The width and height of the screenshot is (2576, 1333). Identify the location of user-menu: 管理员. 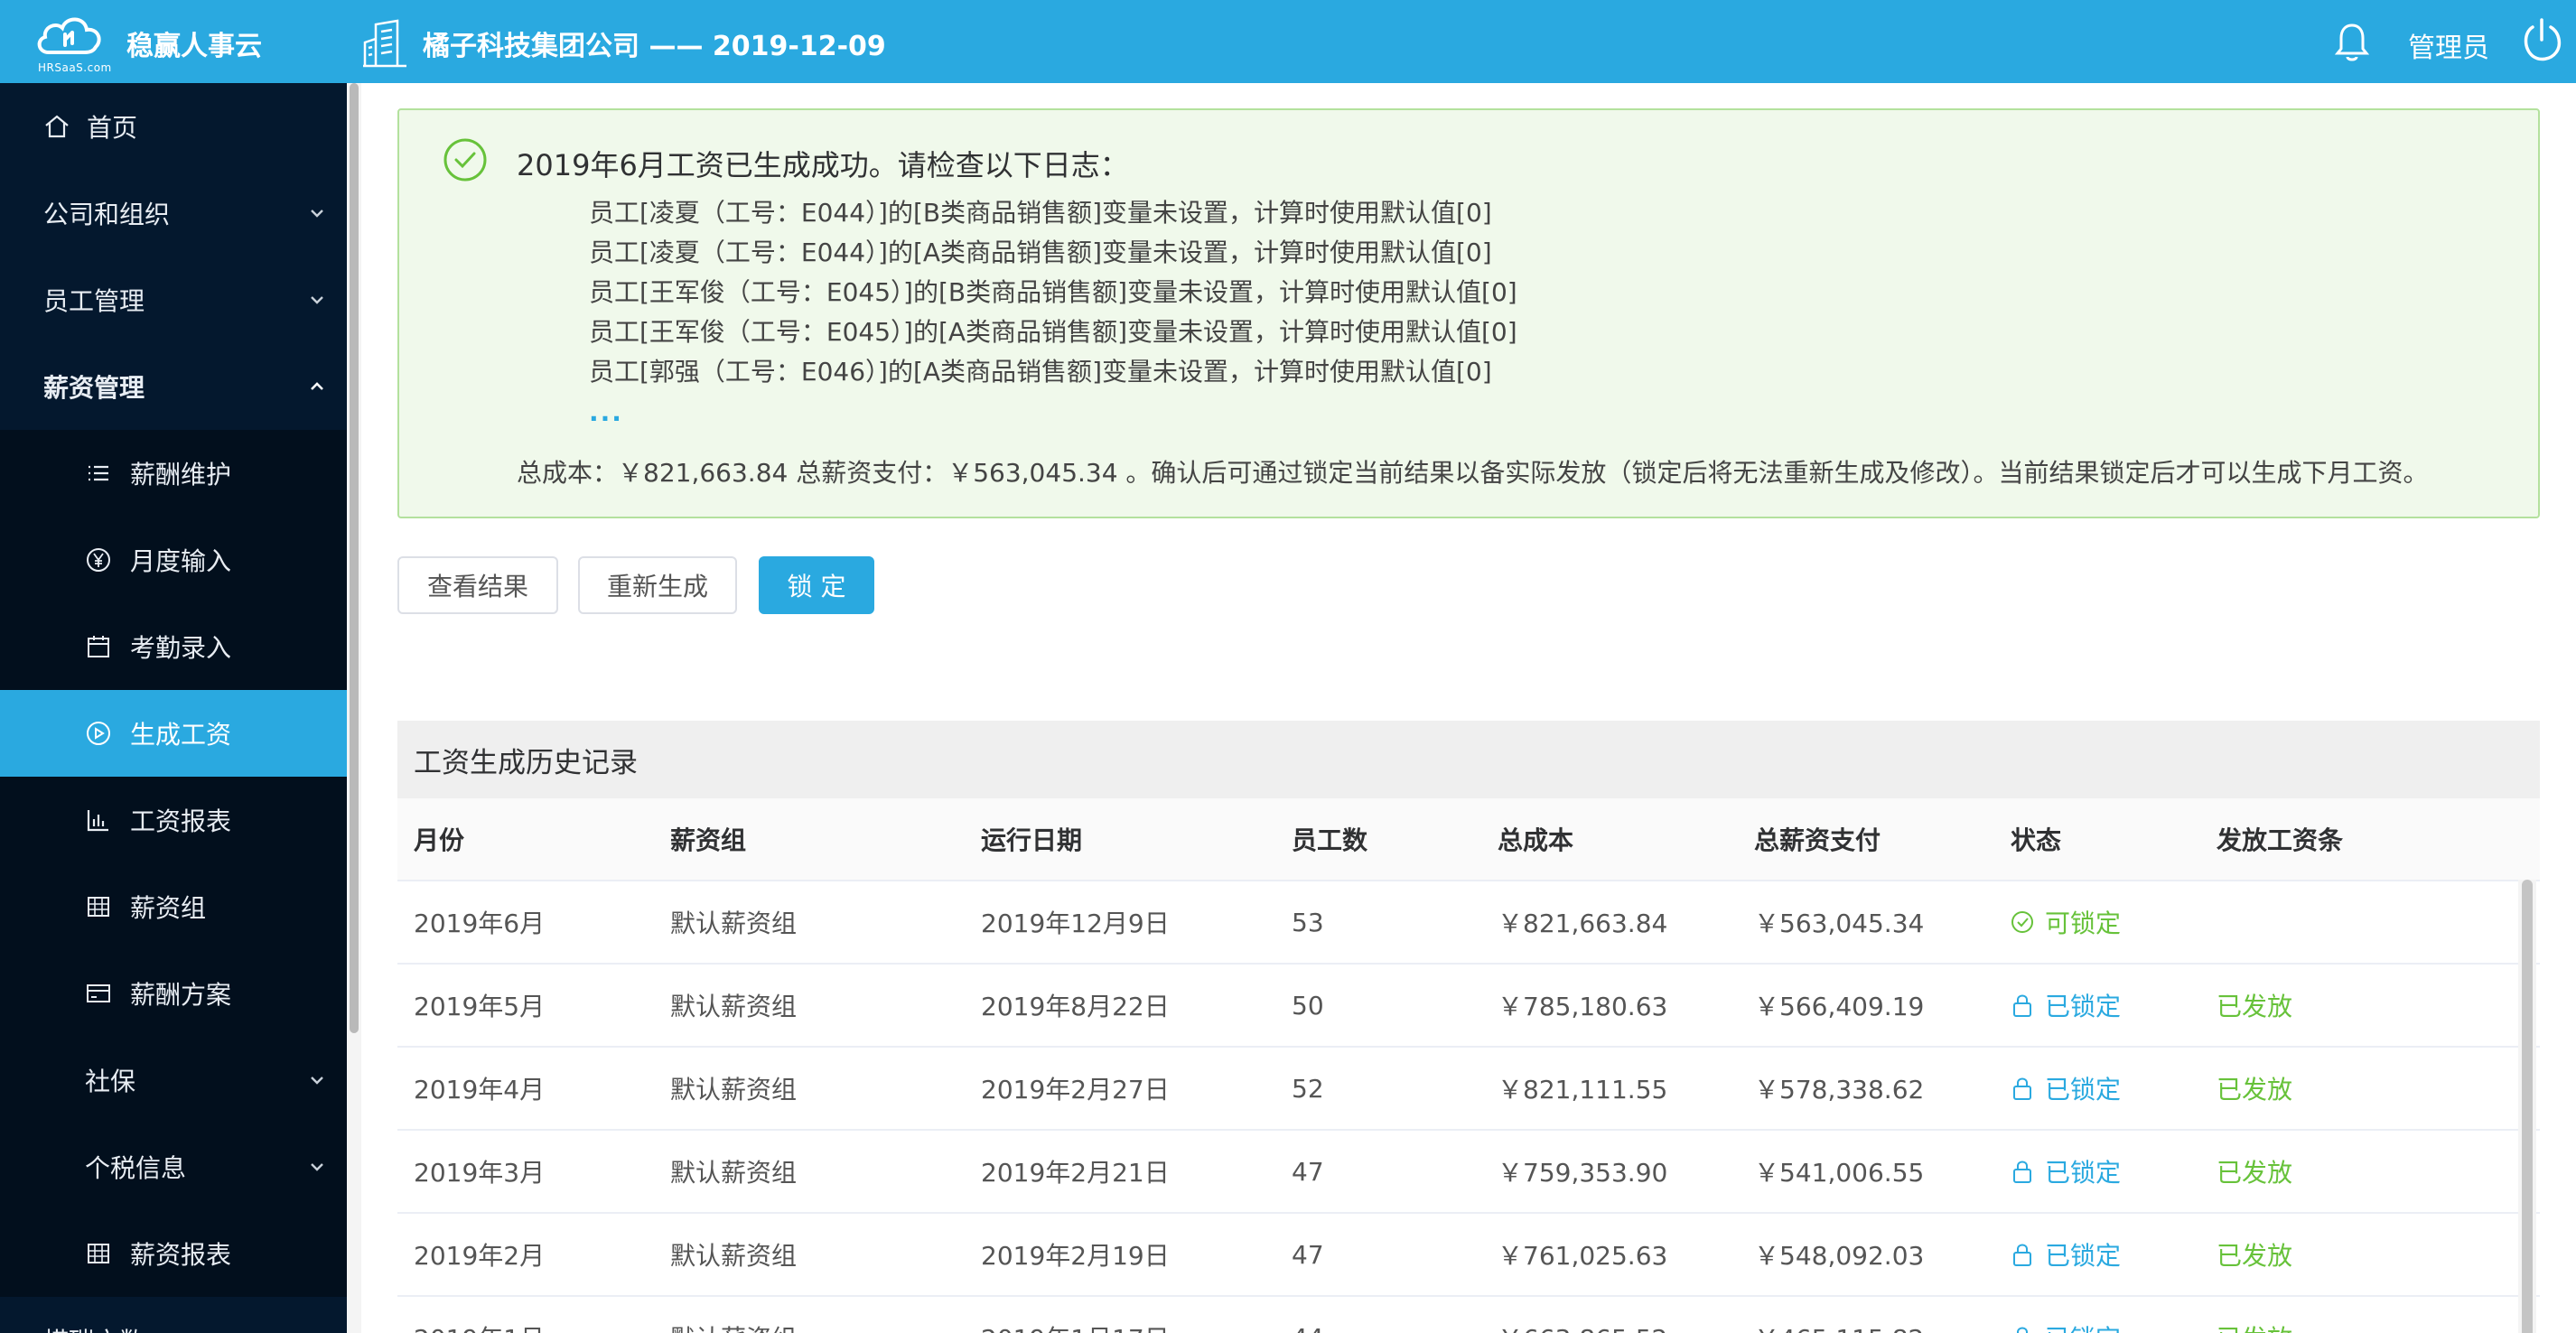
(2448, 45).